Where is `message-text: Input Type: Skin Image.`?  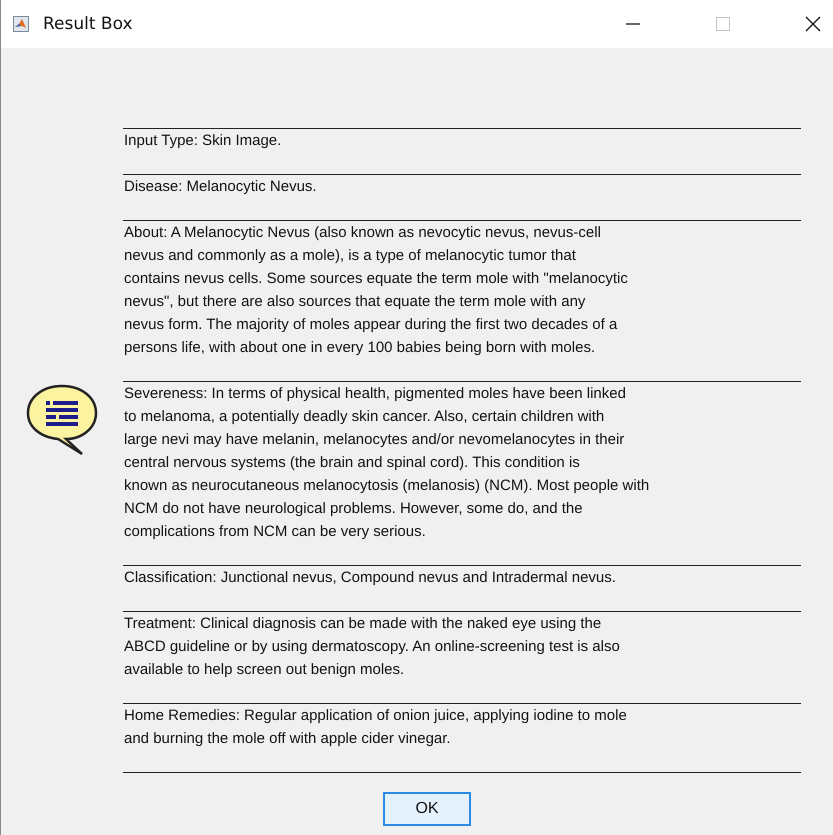
message-text: Input Type: Skin Image. is located at coordinates (202, 141).